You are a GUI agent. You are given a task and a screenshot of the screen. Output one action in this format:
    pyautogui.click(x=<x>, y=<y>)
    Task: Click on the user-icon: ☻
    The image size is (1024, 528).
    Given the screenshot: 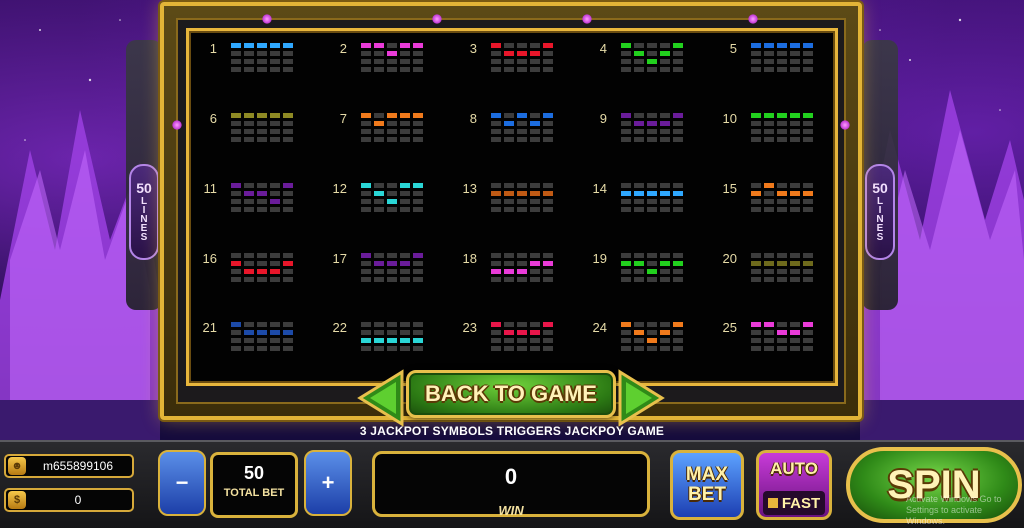 What is the action you would take?
    pyautogui.click(x=17, y=466)
    